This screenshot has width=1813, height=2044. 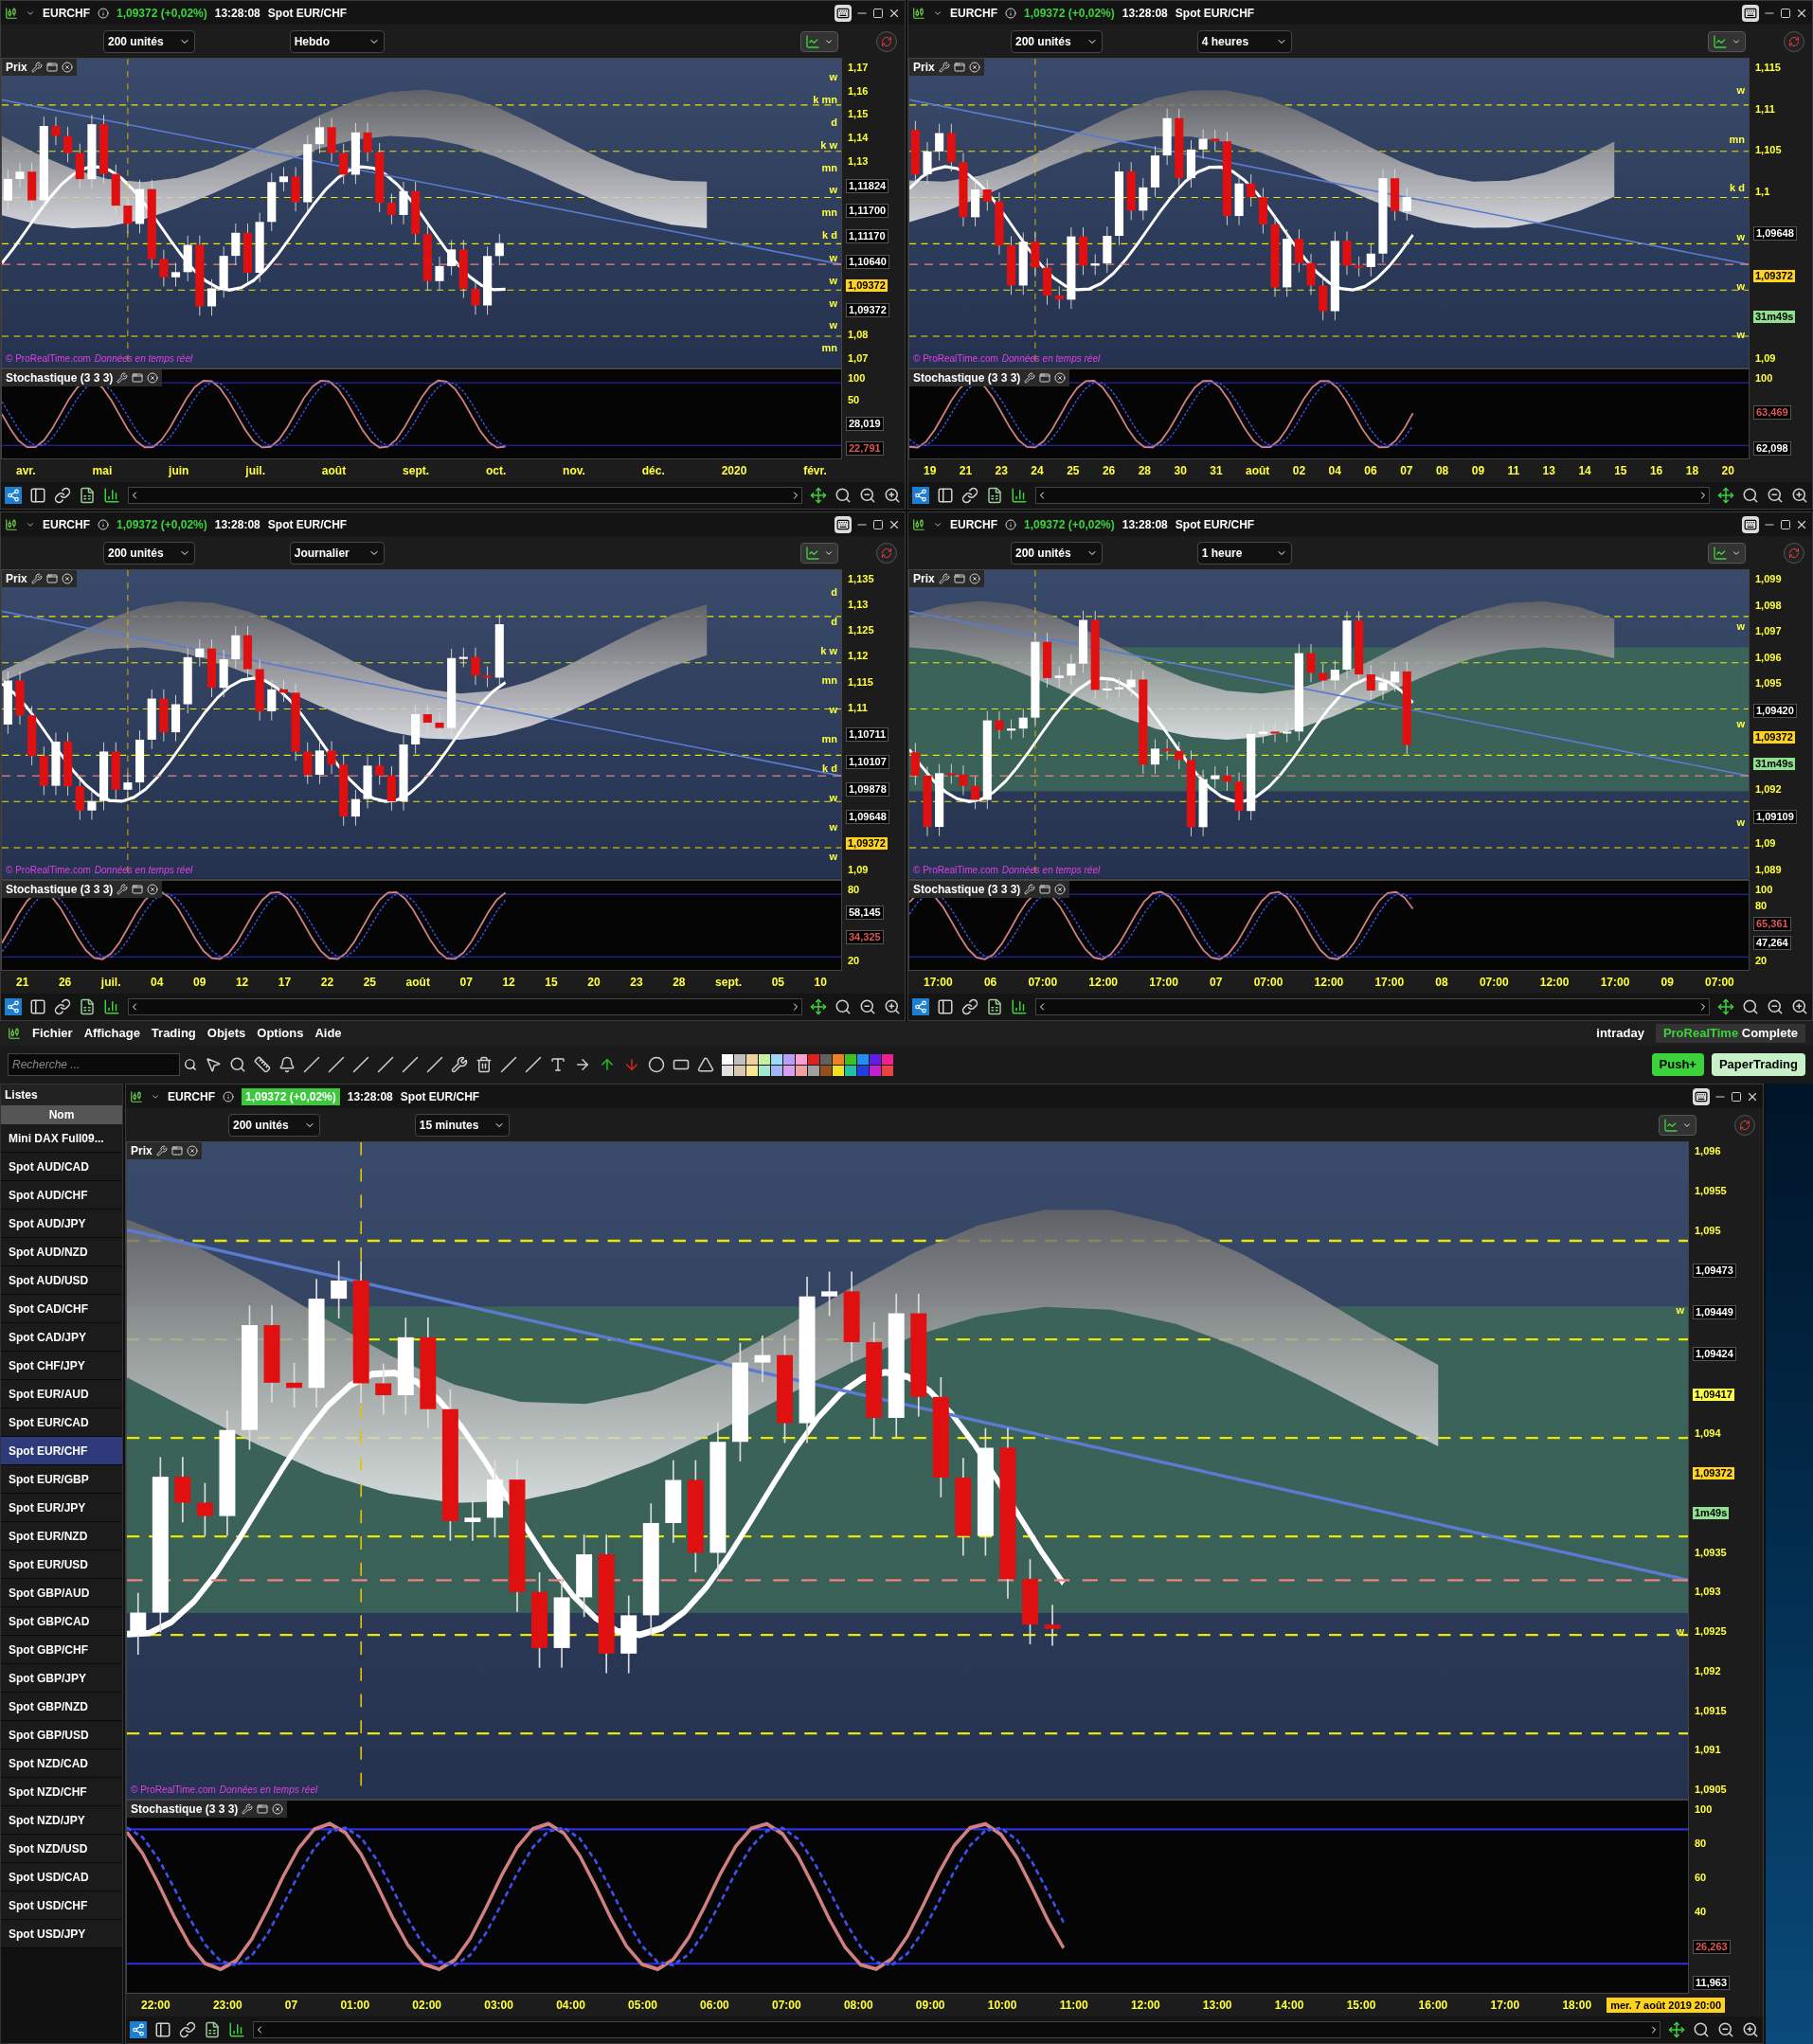 What do you see at coordinates (173, 1033) in the screenshot?
I see `menu-item: Trading` at bounding box center [173, 1033].